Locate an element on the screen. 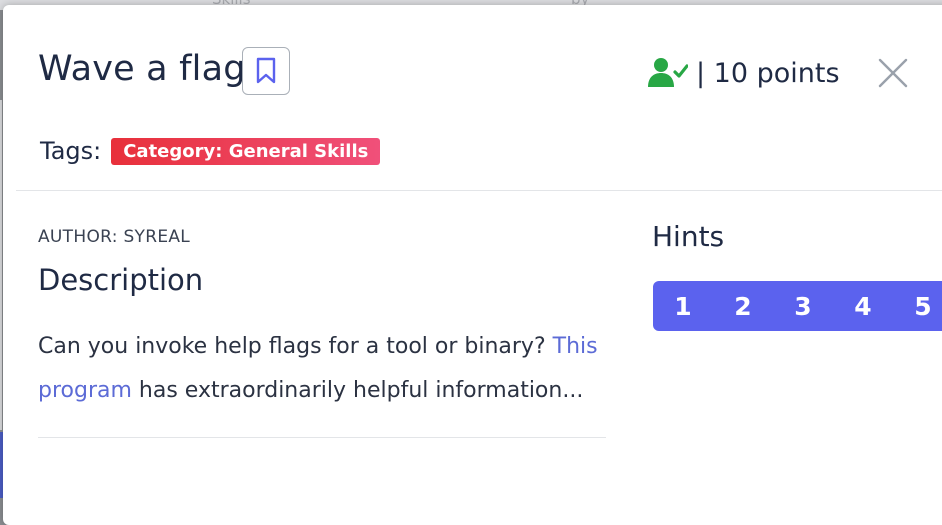  close-button is located at coordinates (893, 73).